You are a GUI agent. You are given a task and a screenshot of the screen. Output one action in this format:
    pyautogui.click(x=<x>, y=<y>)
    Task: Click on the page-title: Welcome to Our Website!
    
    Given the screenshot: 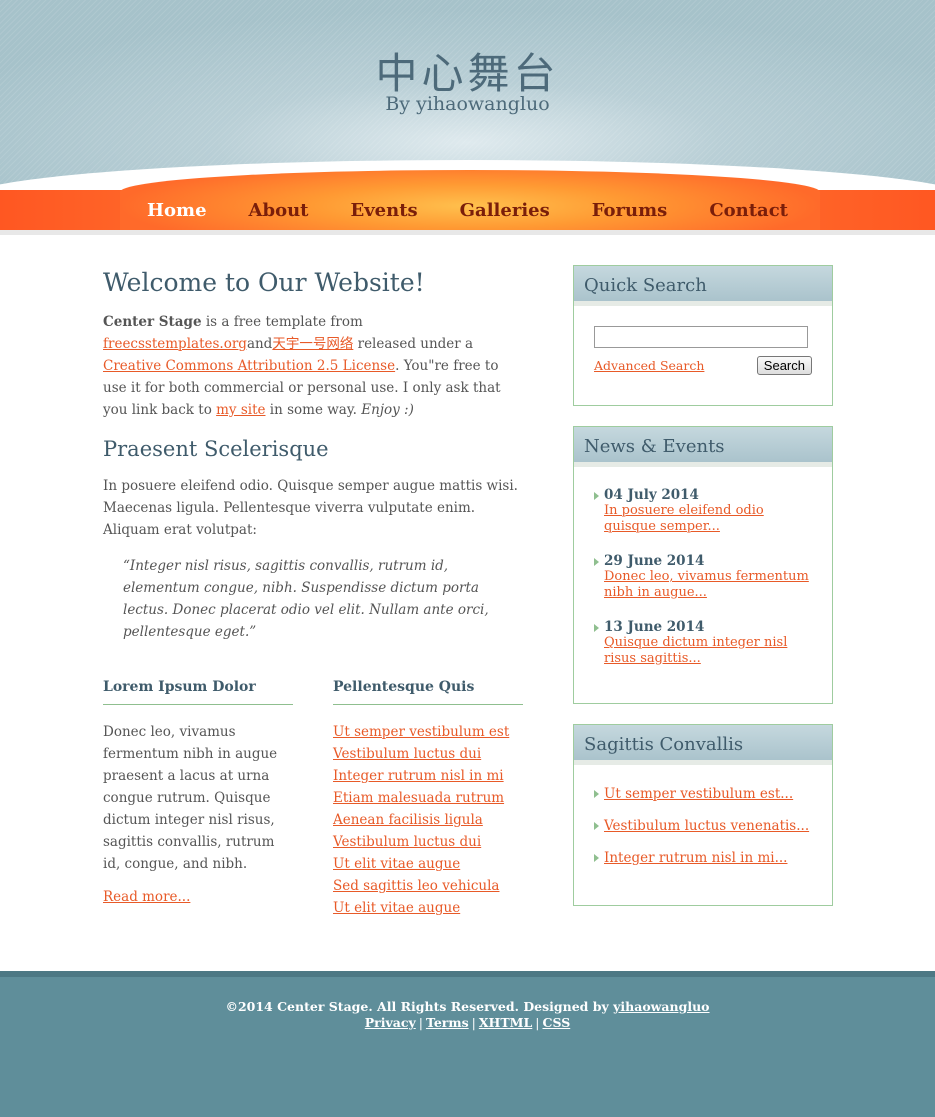 What is the action you would take?
    pyautogui.click(x=264, y=282)
    